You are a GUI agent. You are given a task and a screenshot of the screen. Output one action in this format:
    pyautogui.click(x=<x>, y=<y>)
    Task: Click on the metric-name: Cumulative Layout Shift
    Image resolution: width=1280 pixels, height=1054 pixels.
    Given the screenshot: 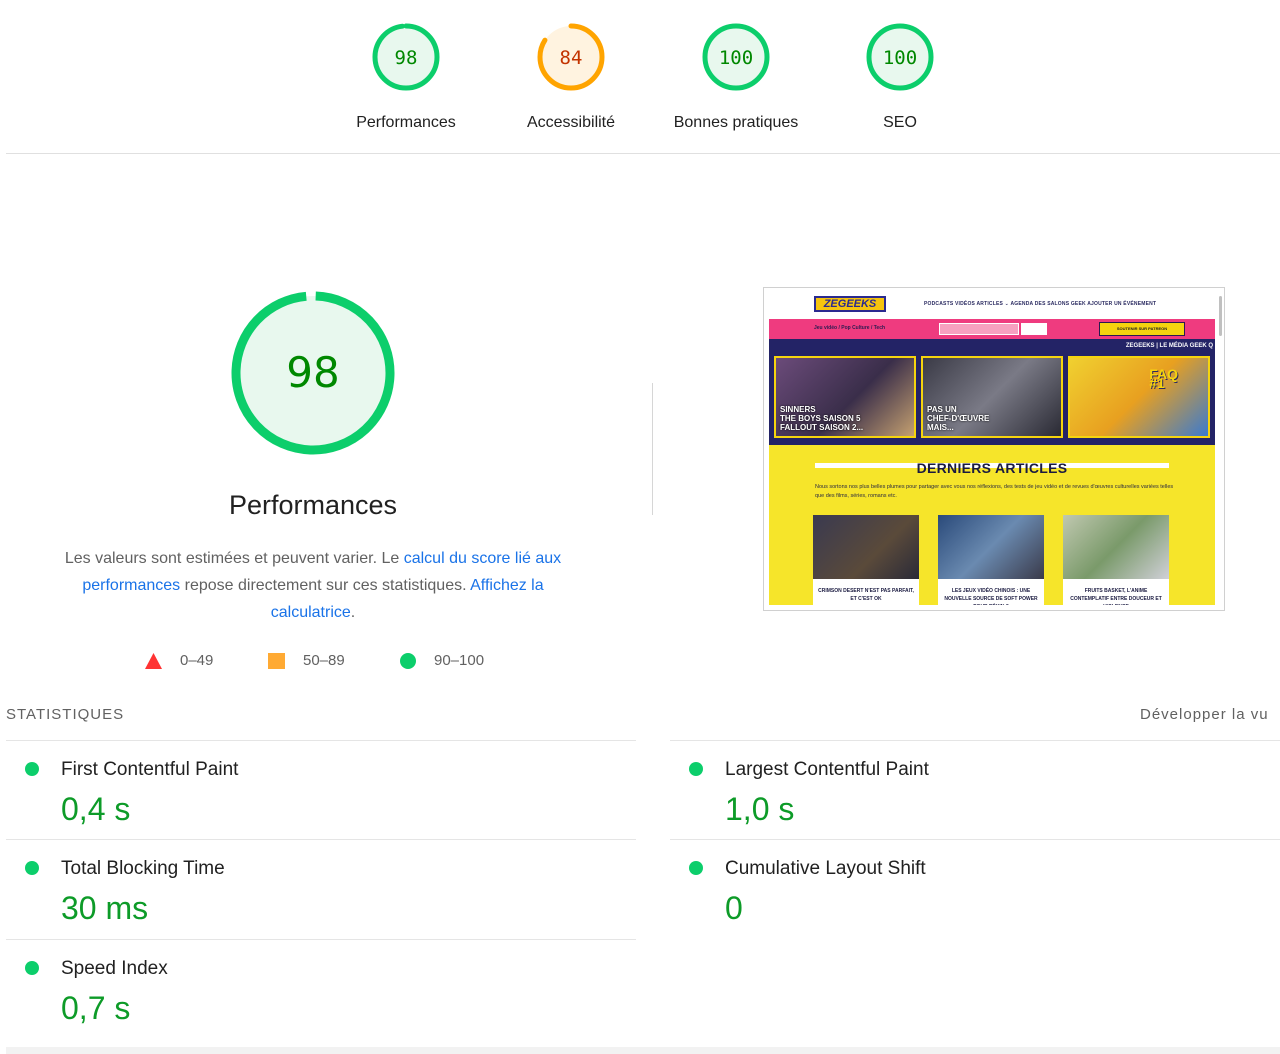 What is the action you would take?
    pyautogui.click(x=825, y=868)
    